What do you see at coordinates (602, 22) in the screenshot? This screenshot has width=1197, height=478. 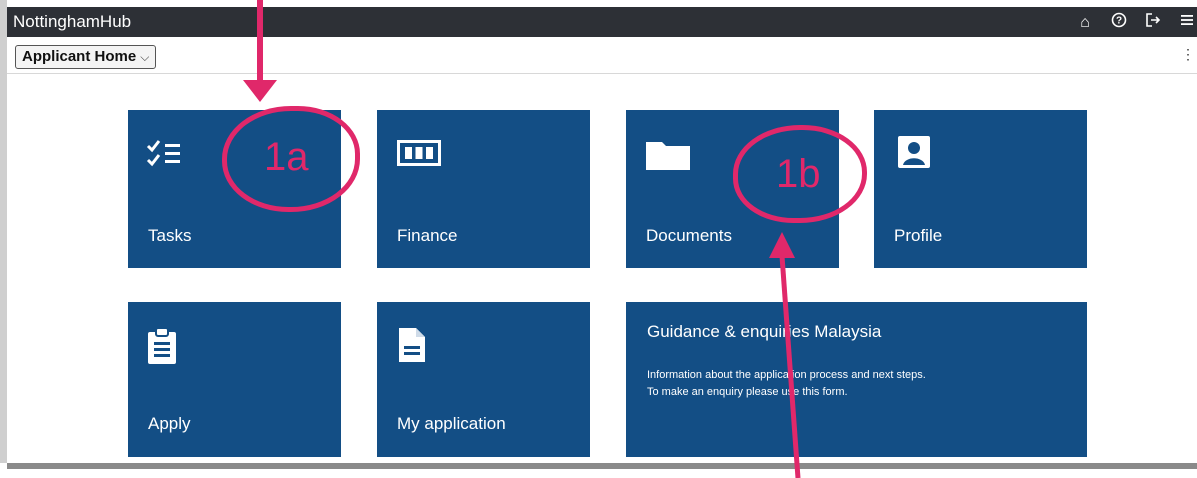 I see `top-banner: NottinghamHub ⌂ ?` at bounding box center [602, 22].